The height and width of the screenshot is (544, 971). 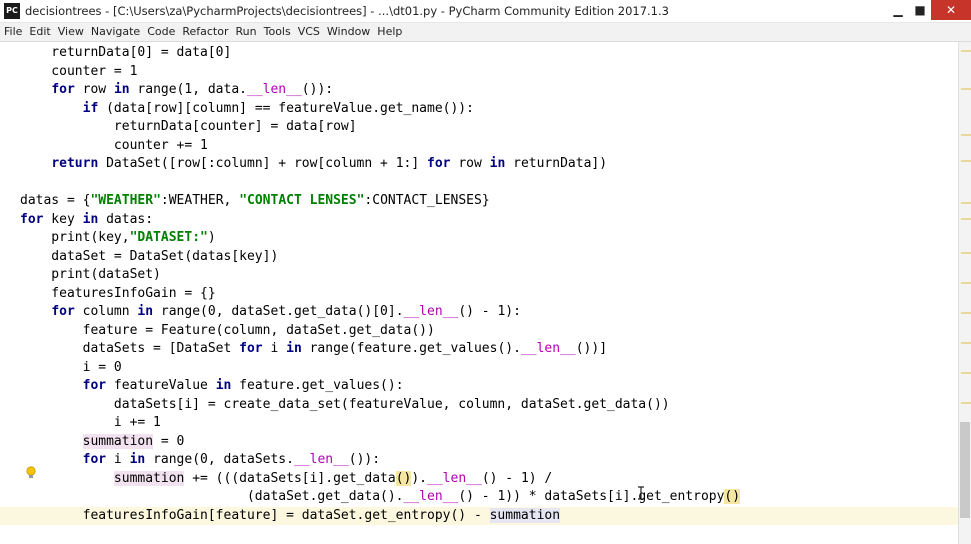 What do you see at coordinates (125, 200) in the screenshot?
I see `code-string: "WEATHER"` at bounding box center [125, 200].